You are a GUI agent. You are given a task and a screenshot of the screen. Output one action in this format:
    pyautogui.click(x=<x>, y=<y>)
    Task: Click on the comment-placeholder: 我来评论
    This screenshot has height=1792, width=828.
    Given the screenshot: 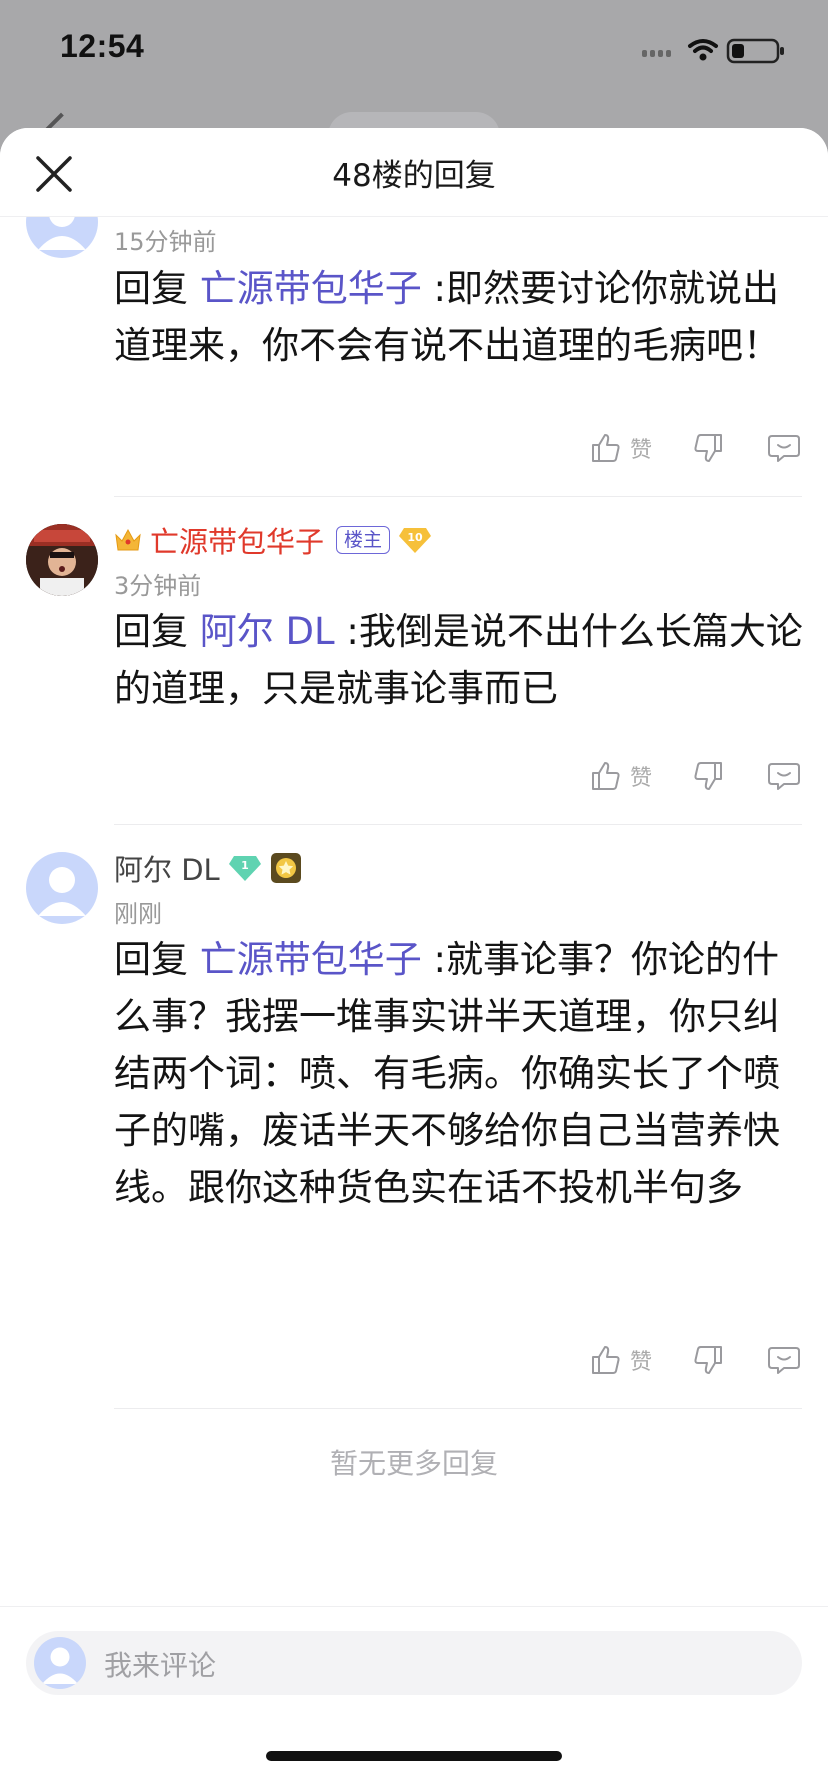 What is the action you would take?
    pyautogui.click(x=160, y=1665)
    